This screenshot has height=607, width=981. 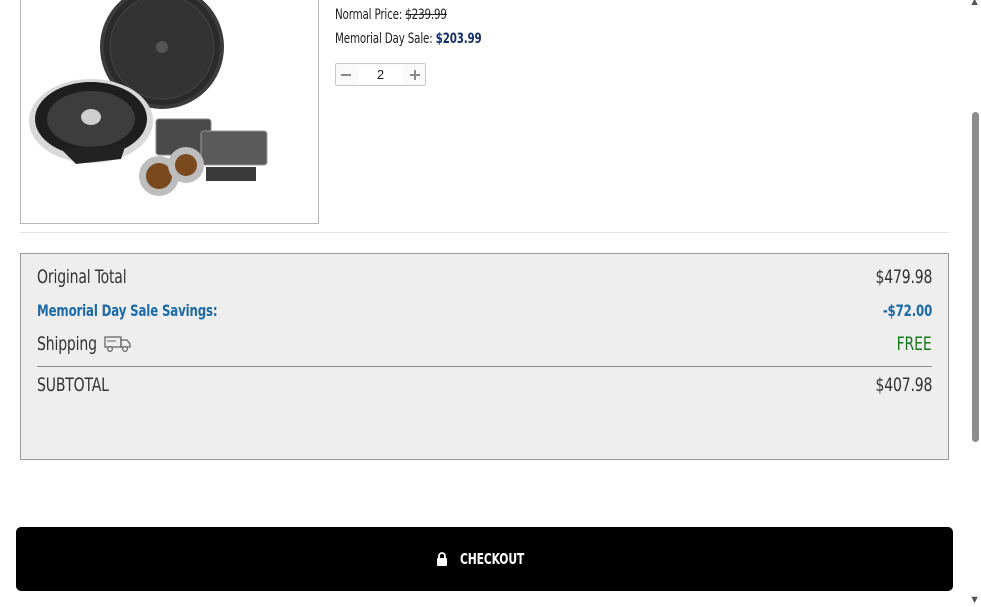 I want to click on product-image, so click(x=169, y=112).